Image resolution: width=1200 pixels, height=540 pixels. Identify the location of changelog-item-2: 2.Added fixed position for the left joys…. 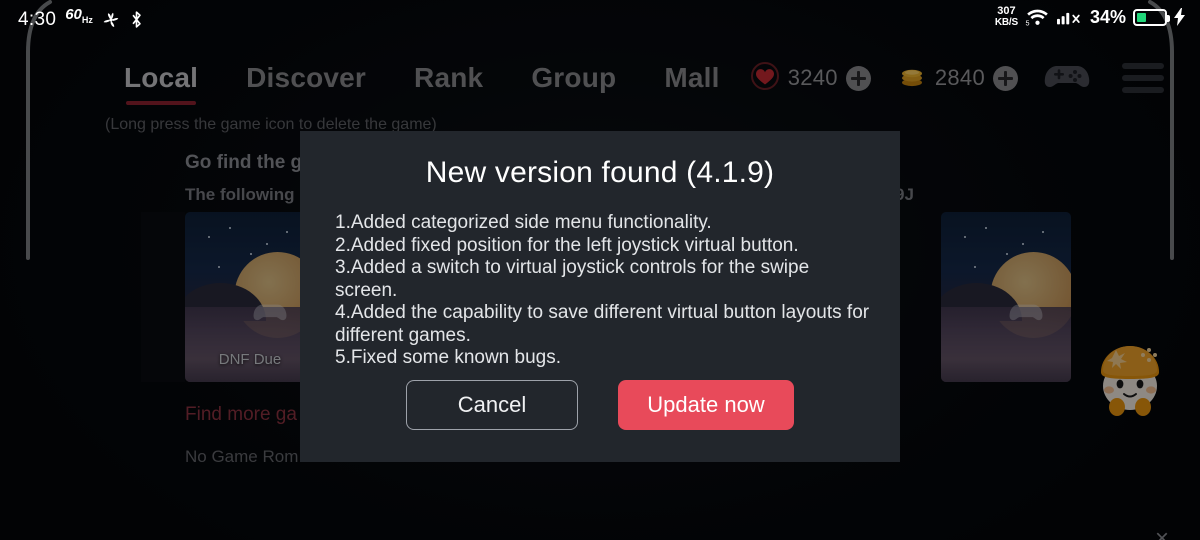
(567, 245).